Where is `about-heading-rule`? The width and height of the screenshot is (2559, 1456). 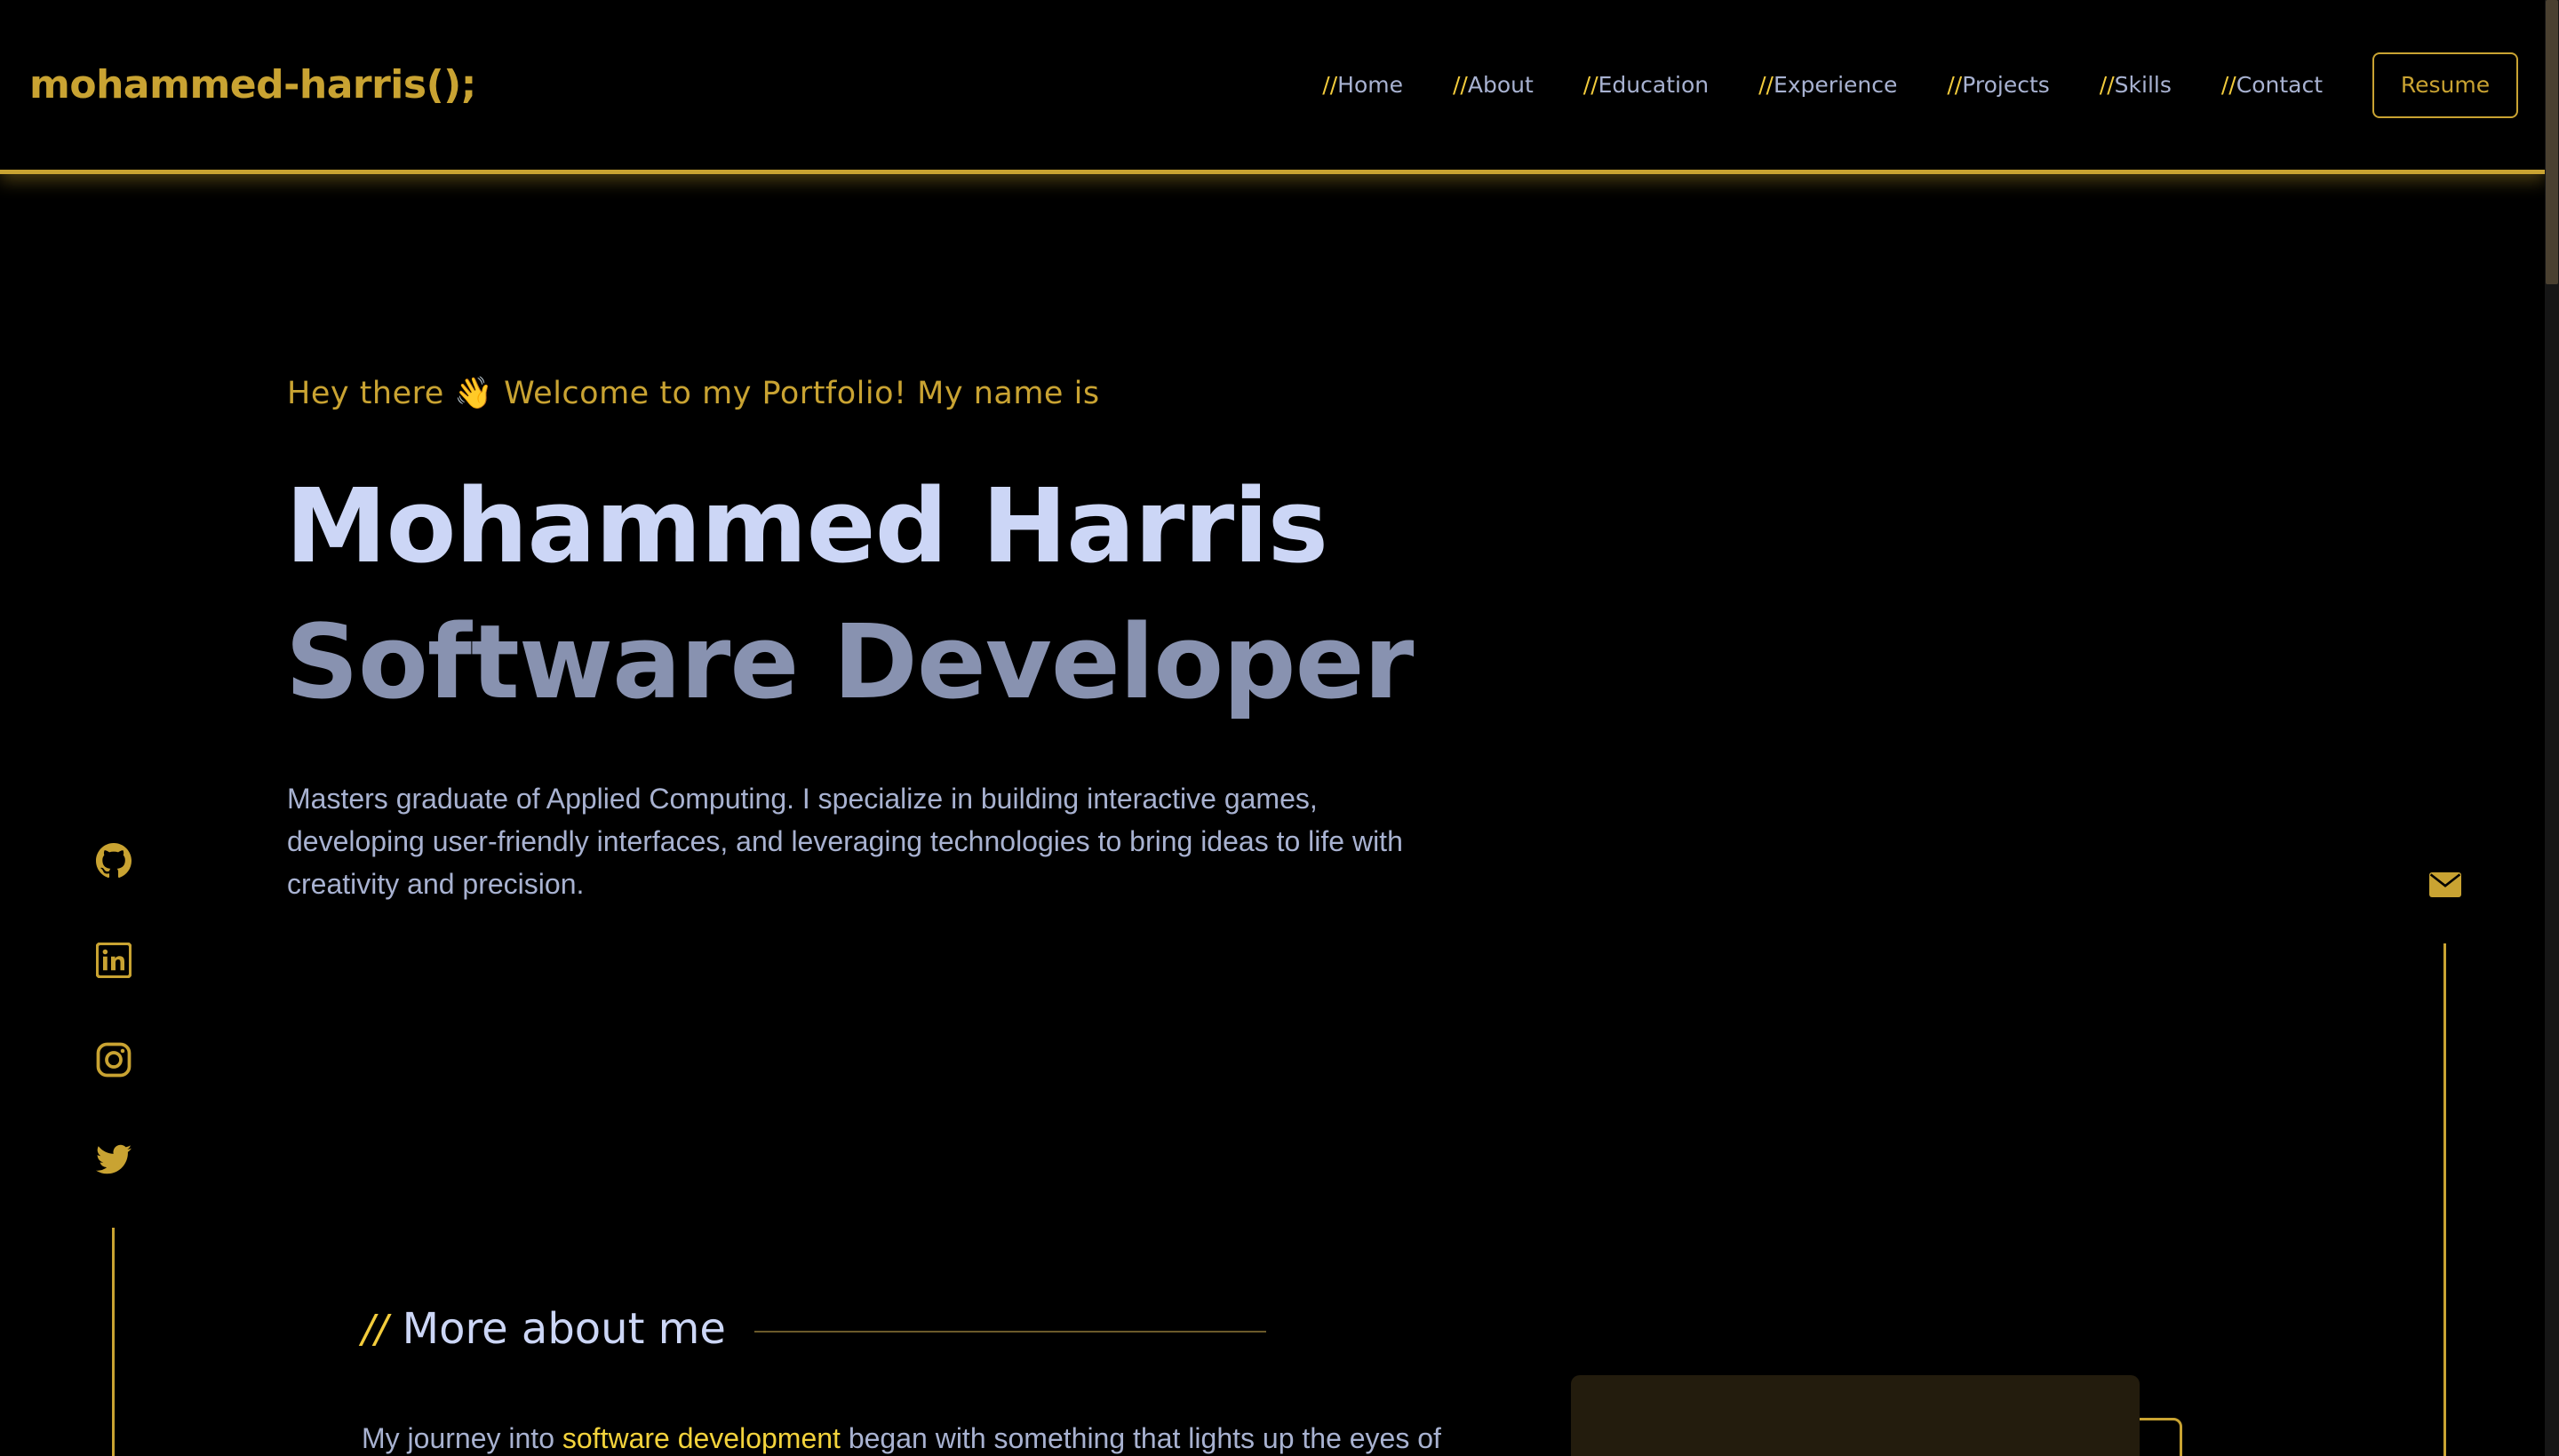 about-heading-rule is located at coordinates (1010, 1332).